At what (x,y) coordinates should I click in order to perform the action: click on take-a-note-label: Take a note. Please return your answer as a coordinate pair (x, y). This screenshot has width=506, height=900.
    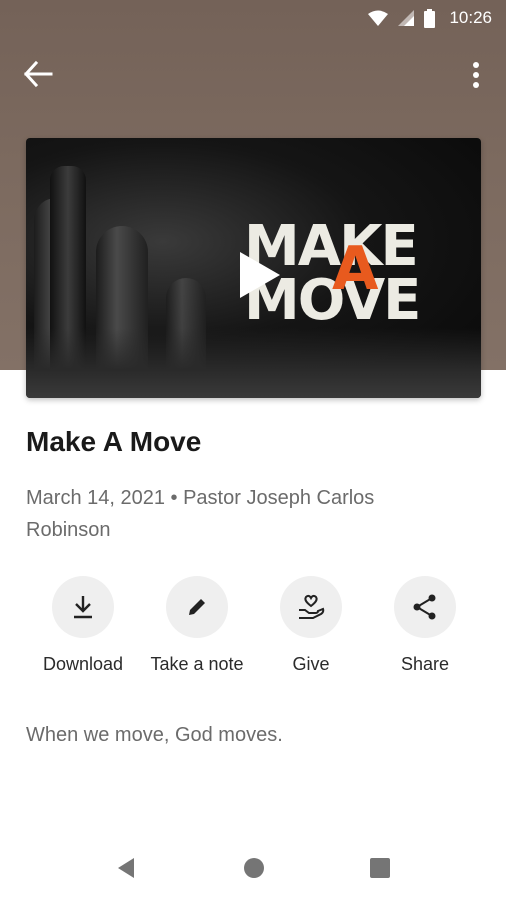
    Looking at the image, I should click on (197, 664).